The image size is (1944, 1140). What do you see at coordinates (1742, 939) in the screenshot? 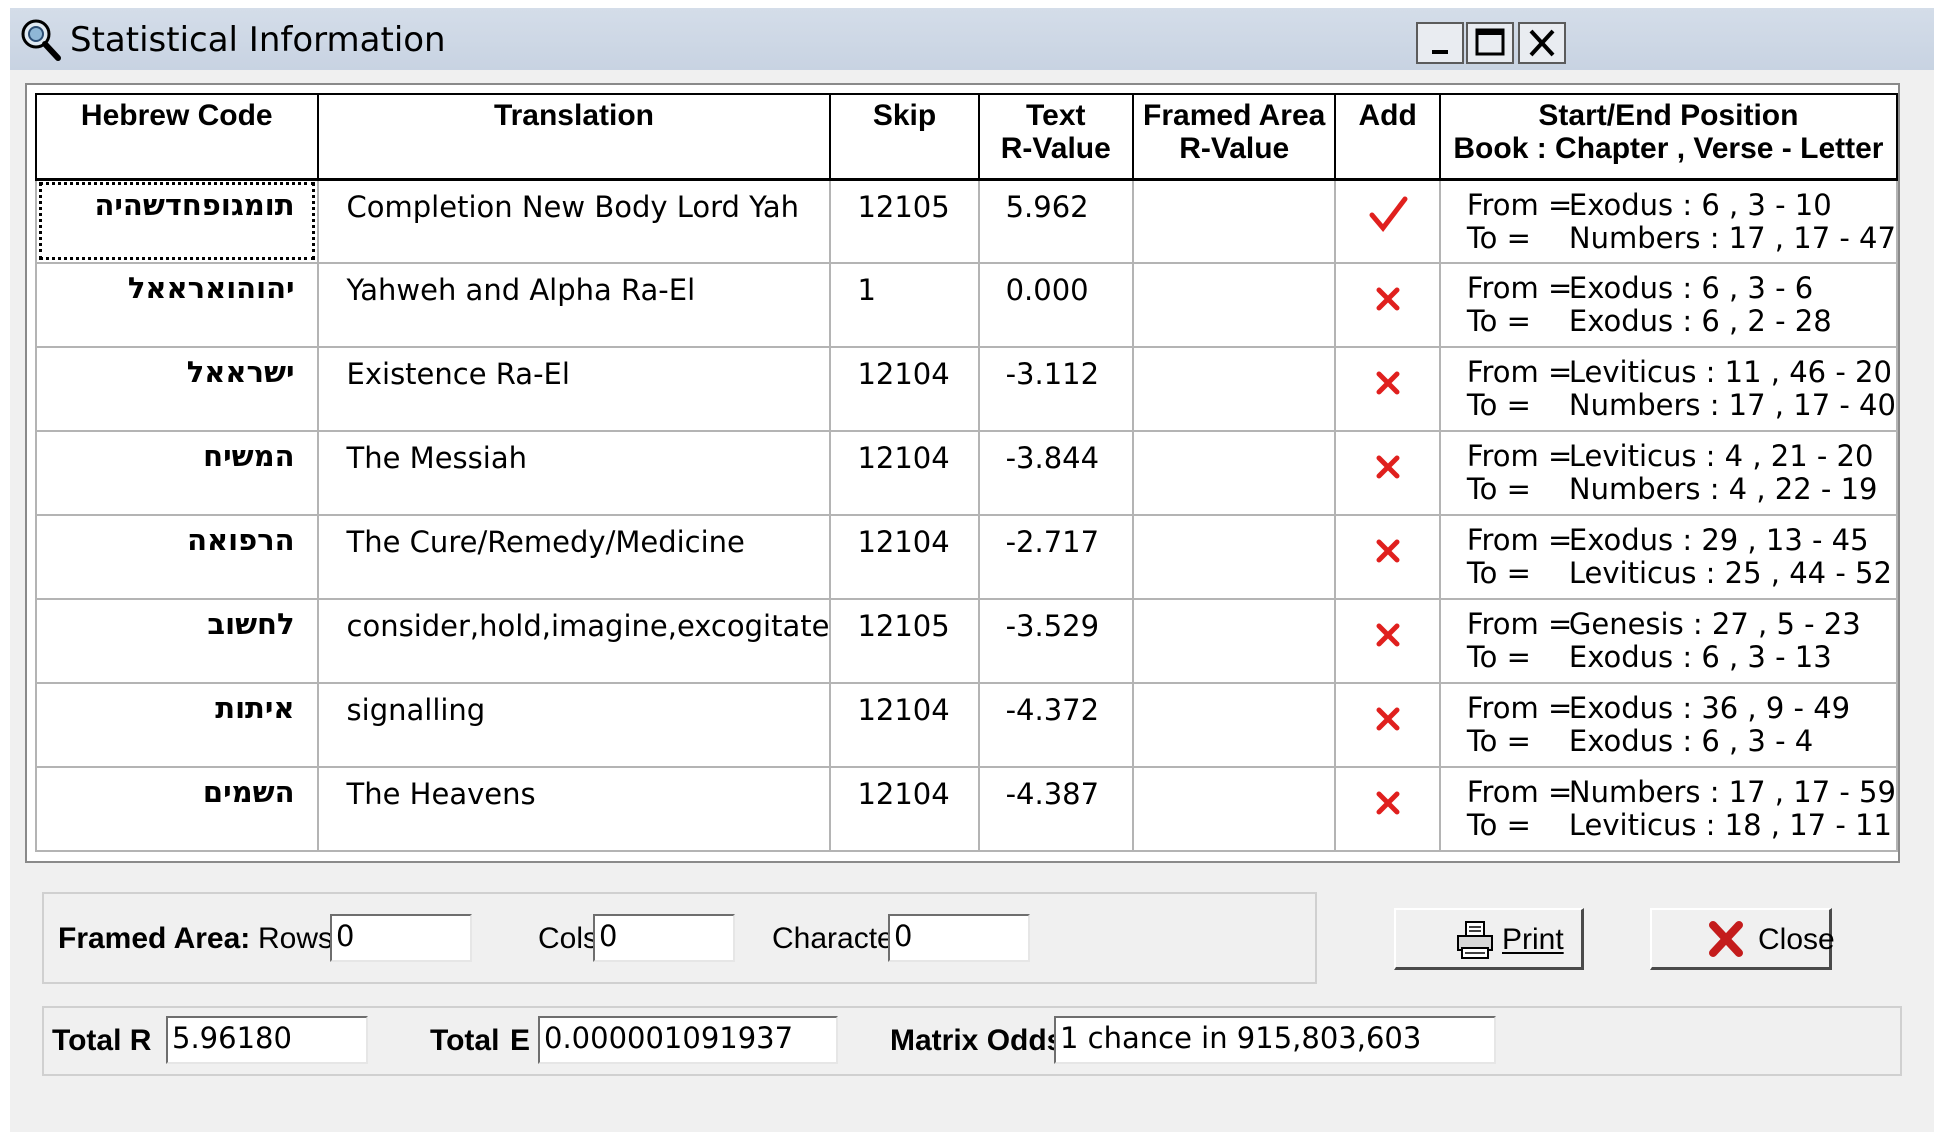
I see `close-button: Close` at bounding box center [1742, 939].